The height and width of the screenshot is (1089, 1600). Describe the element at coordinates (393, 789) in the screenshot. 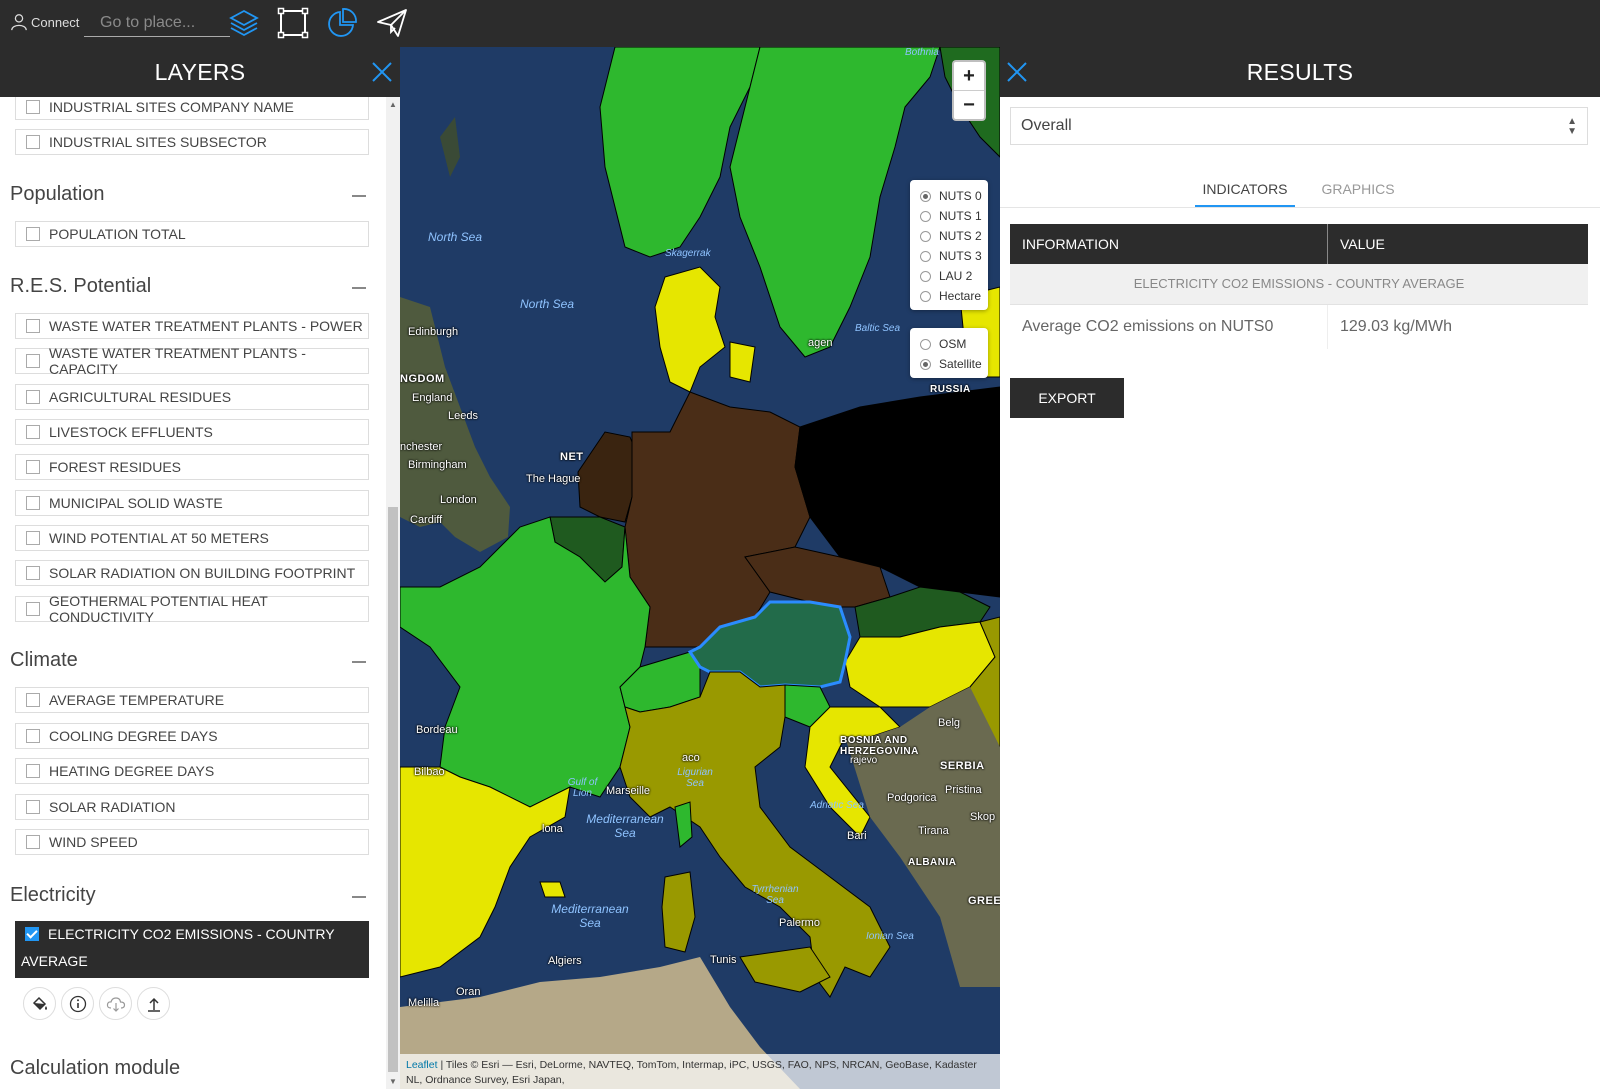

I see `scroll-thumb` at that location.